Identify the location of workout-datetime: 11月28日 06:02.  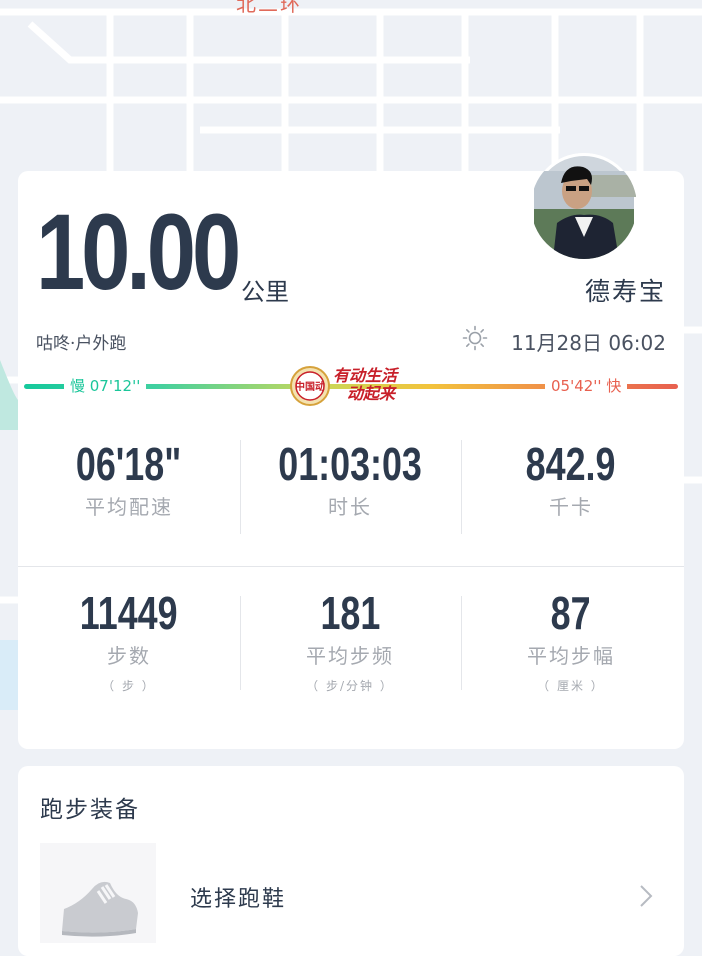
(588, 343).